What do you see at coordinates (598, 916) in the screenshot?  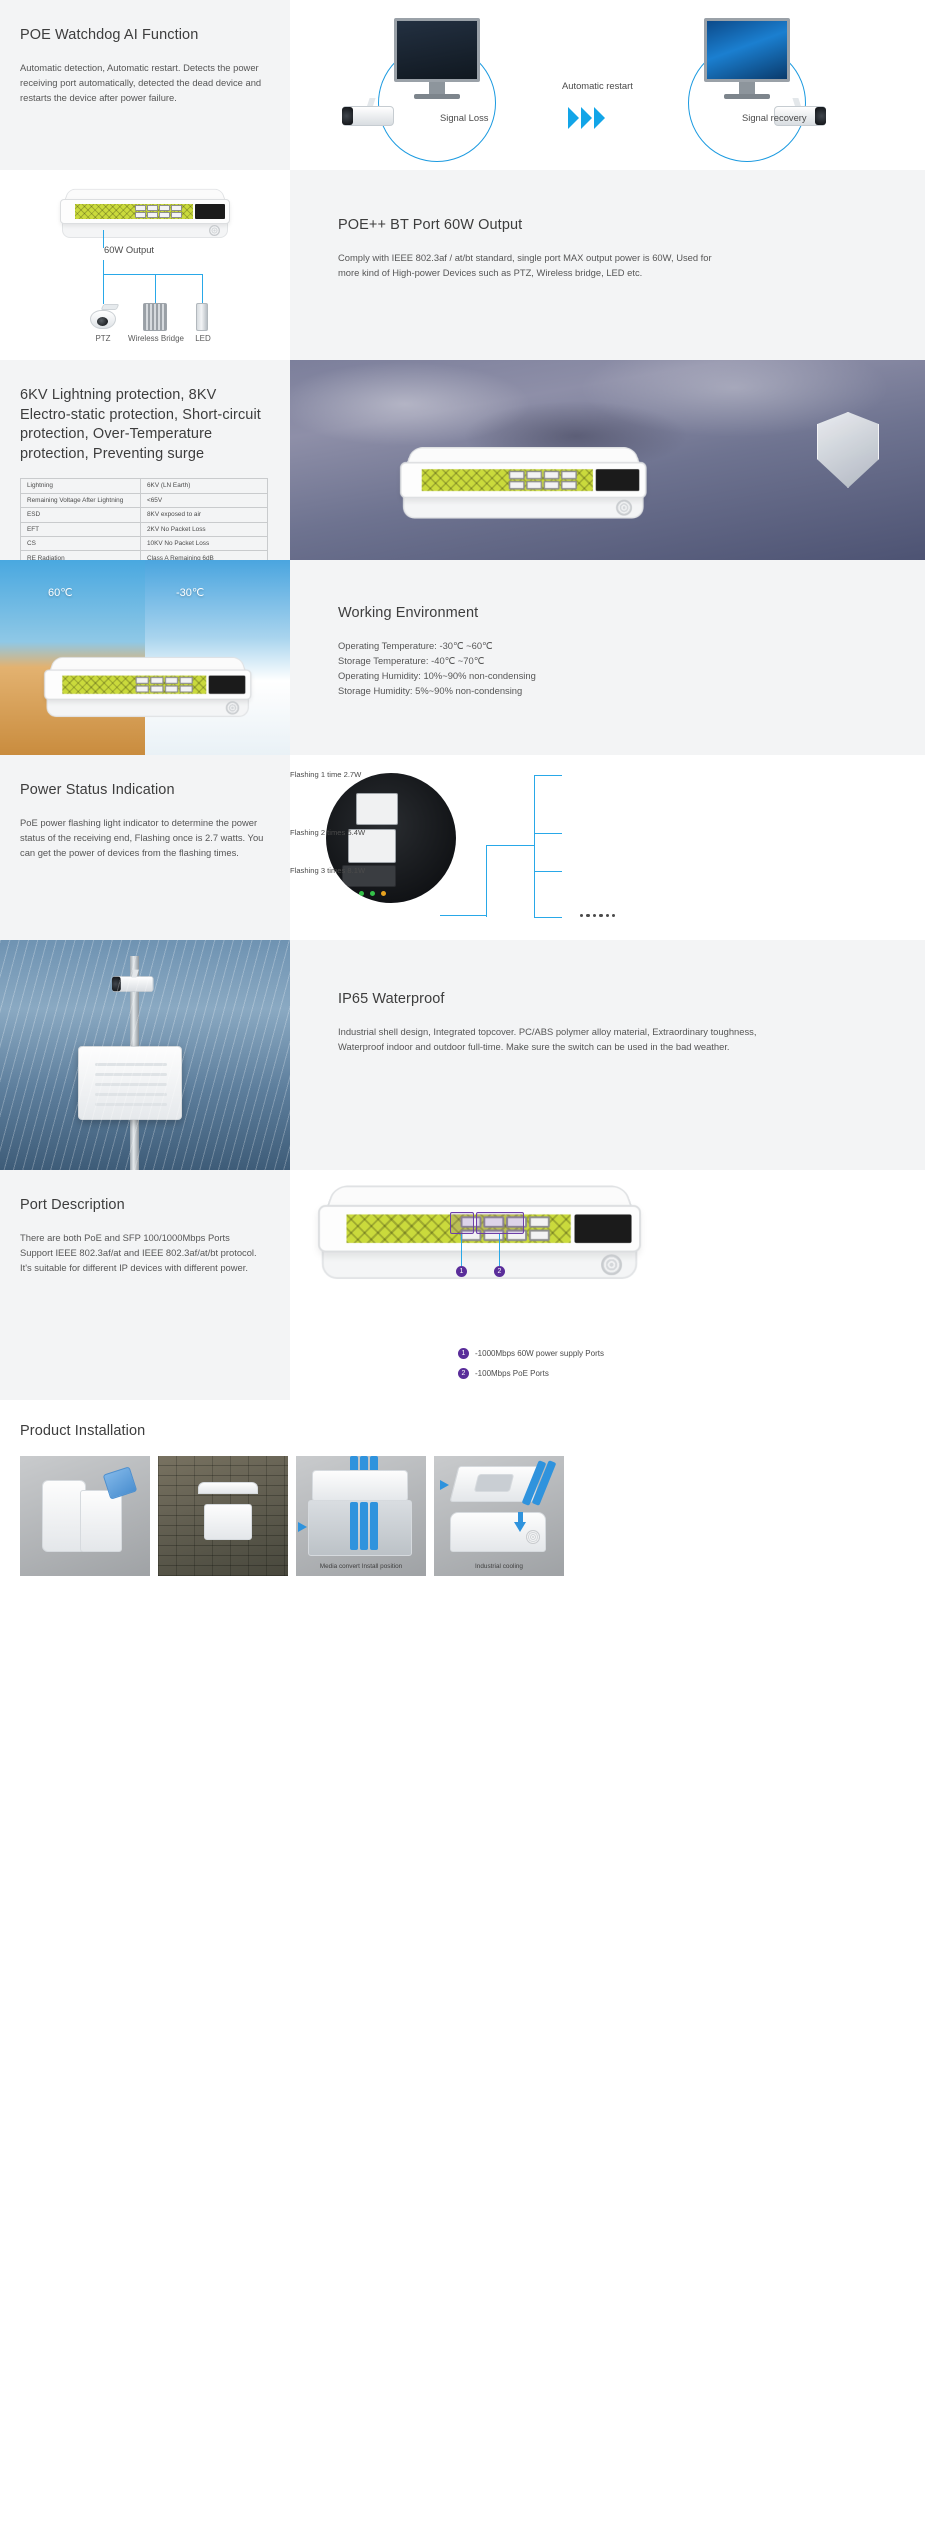 I see `flash-ellipsis-dots` at bounding box center [598, 916].